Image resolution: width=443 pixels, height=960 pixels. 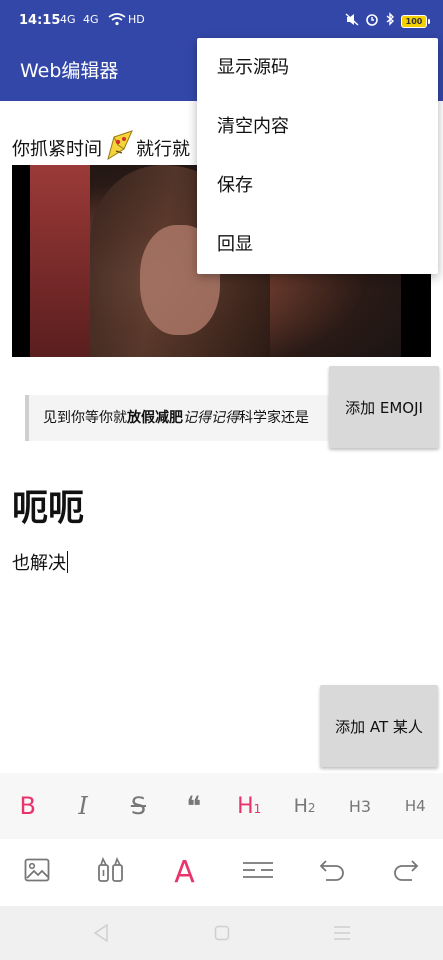 I want to click on menu-item-show-source: 显示源码, so click(x=317, y=67).